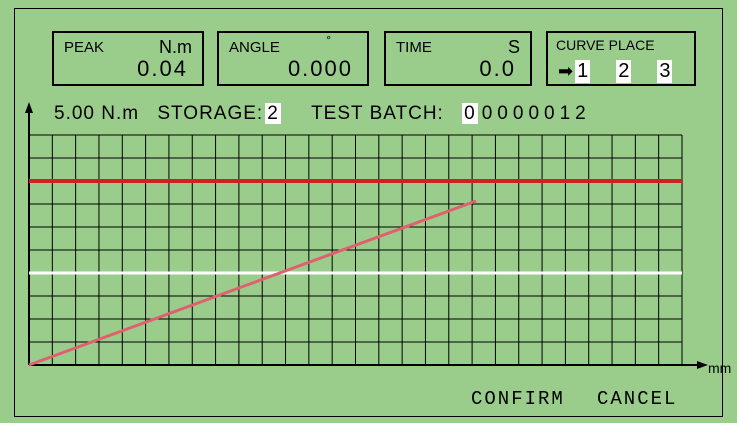  I want to click on y-axis-arrow-icon, so click(29, 107).